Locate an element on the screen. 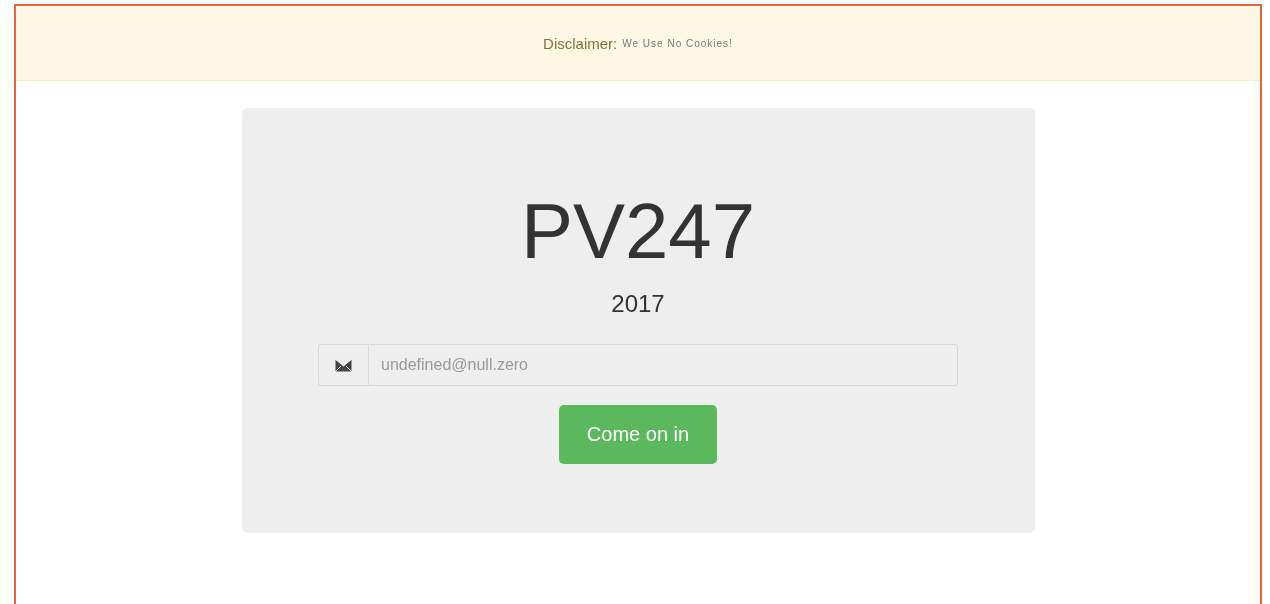 This screenshot has height=604, width=1270. envelope-icon is located at coordinates (343, 365).